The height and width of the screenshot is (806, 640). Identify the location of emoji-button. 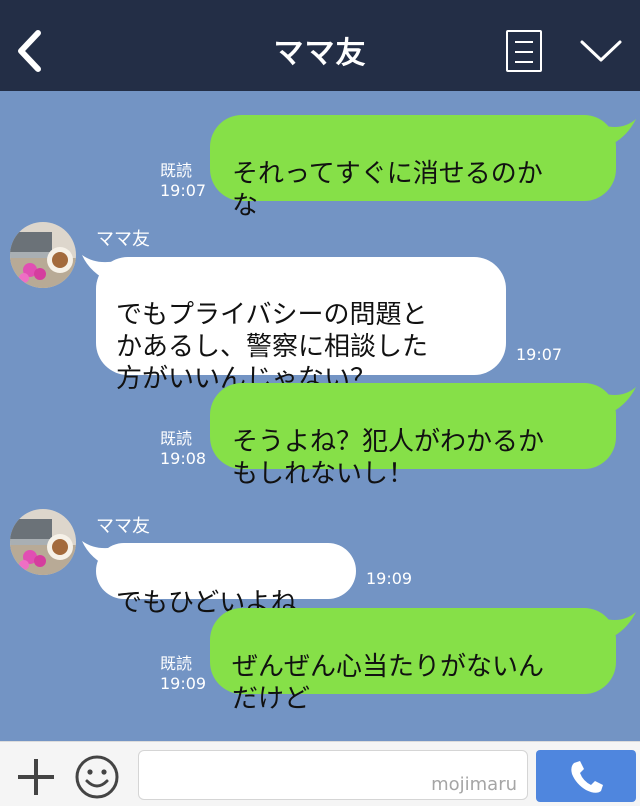
(97, 777).